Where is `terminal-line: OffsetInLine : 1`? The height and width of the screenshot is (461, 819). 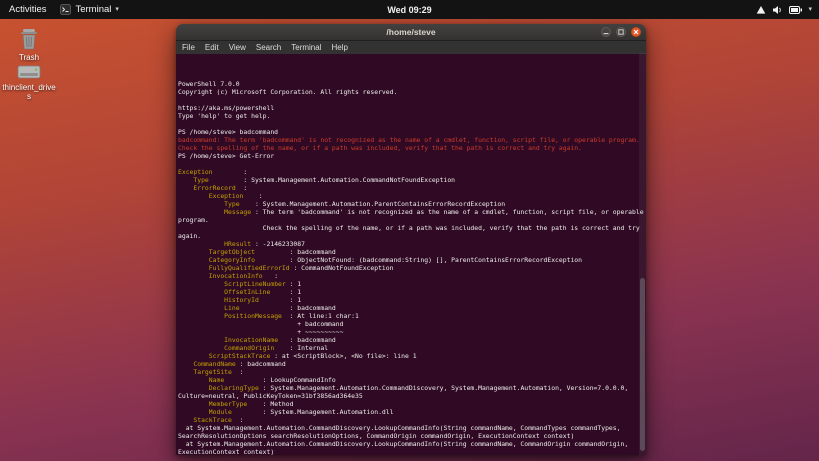 terminal-line: OffsetInLine : 1 is located at coordinates (263, 292).